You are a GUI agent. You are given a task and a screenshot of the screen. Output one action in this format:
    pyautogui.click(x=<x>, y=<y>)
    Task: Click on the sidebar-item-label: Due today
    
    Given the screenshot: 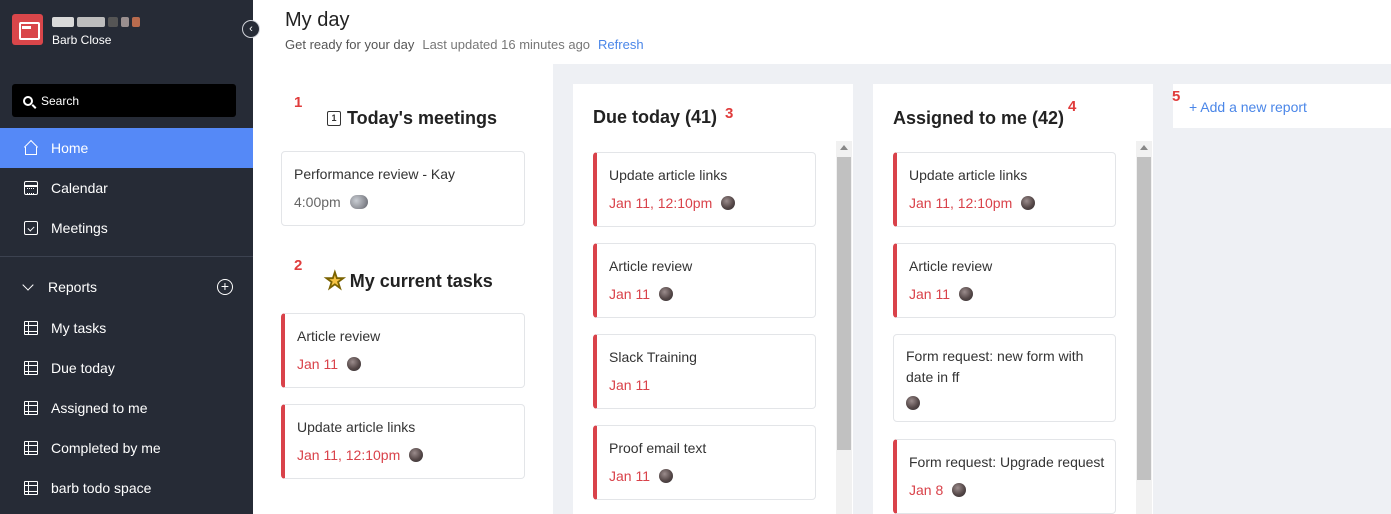 What is the action you would take?
    pyautogui.click(x=83, y=368)
    